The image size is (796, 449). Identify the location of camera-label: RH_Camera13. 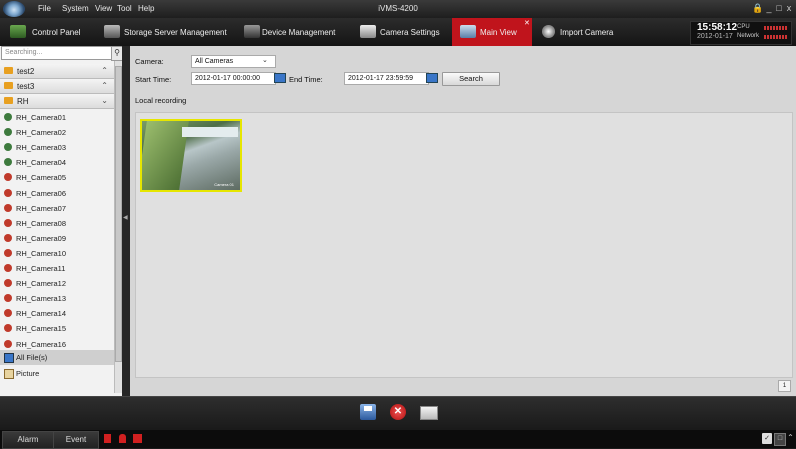
(41, 299).